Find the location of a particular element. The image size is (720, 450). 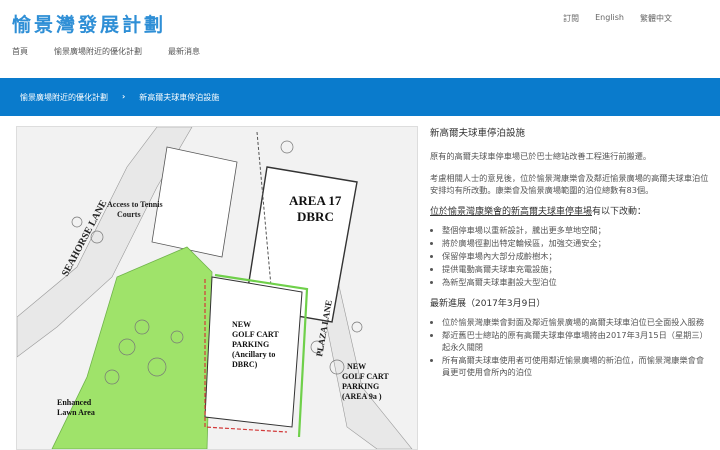

subhead-changes: 位於愉景灣康樂會的新高爾夫球車停車場有以下改動： is located at coordinates (570, 212).